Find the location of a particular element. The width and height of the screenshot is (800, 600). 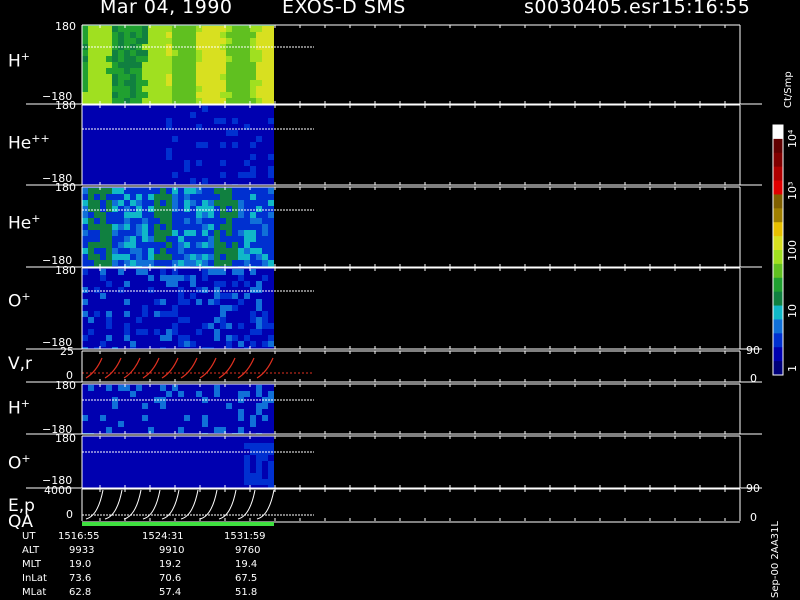

ephem-value: 57.4 is located at coordinates (170, 592).